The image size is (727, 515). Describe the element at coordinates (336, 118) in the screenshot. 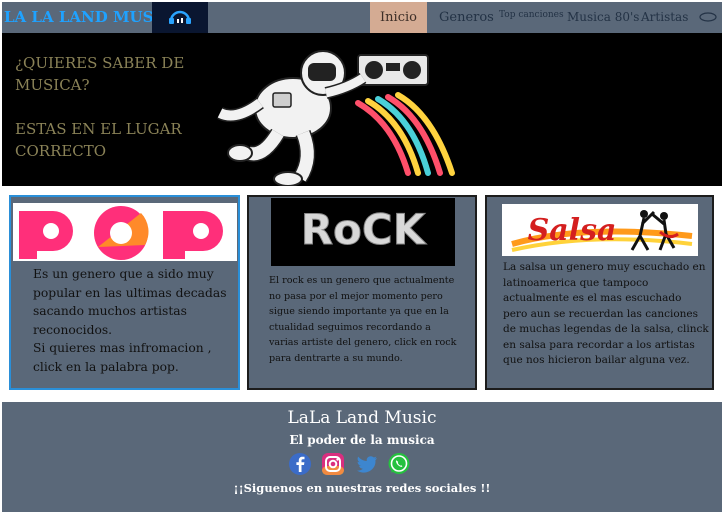

I see `astronaut-boombox-illustration` at that location.